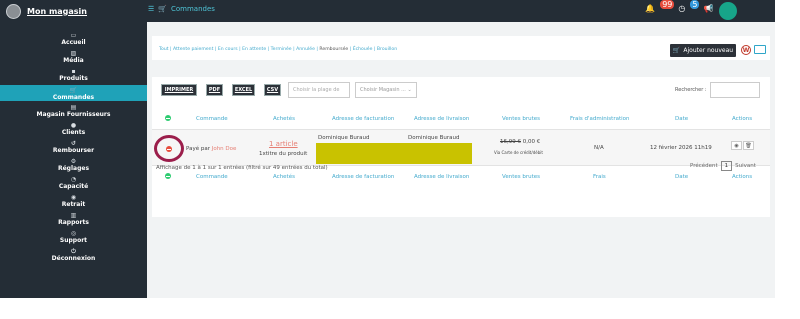 Image resolution: width=800 pixels, height=319 pixels. What do you see at coordinates (214, 90) in the screenshot?
I see `pdf-button: PDF` at bounding box center [214, 90].